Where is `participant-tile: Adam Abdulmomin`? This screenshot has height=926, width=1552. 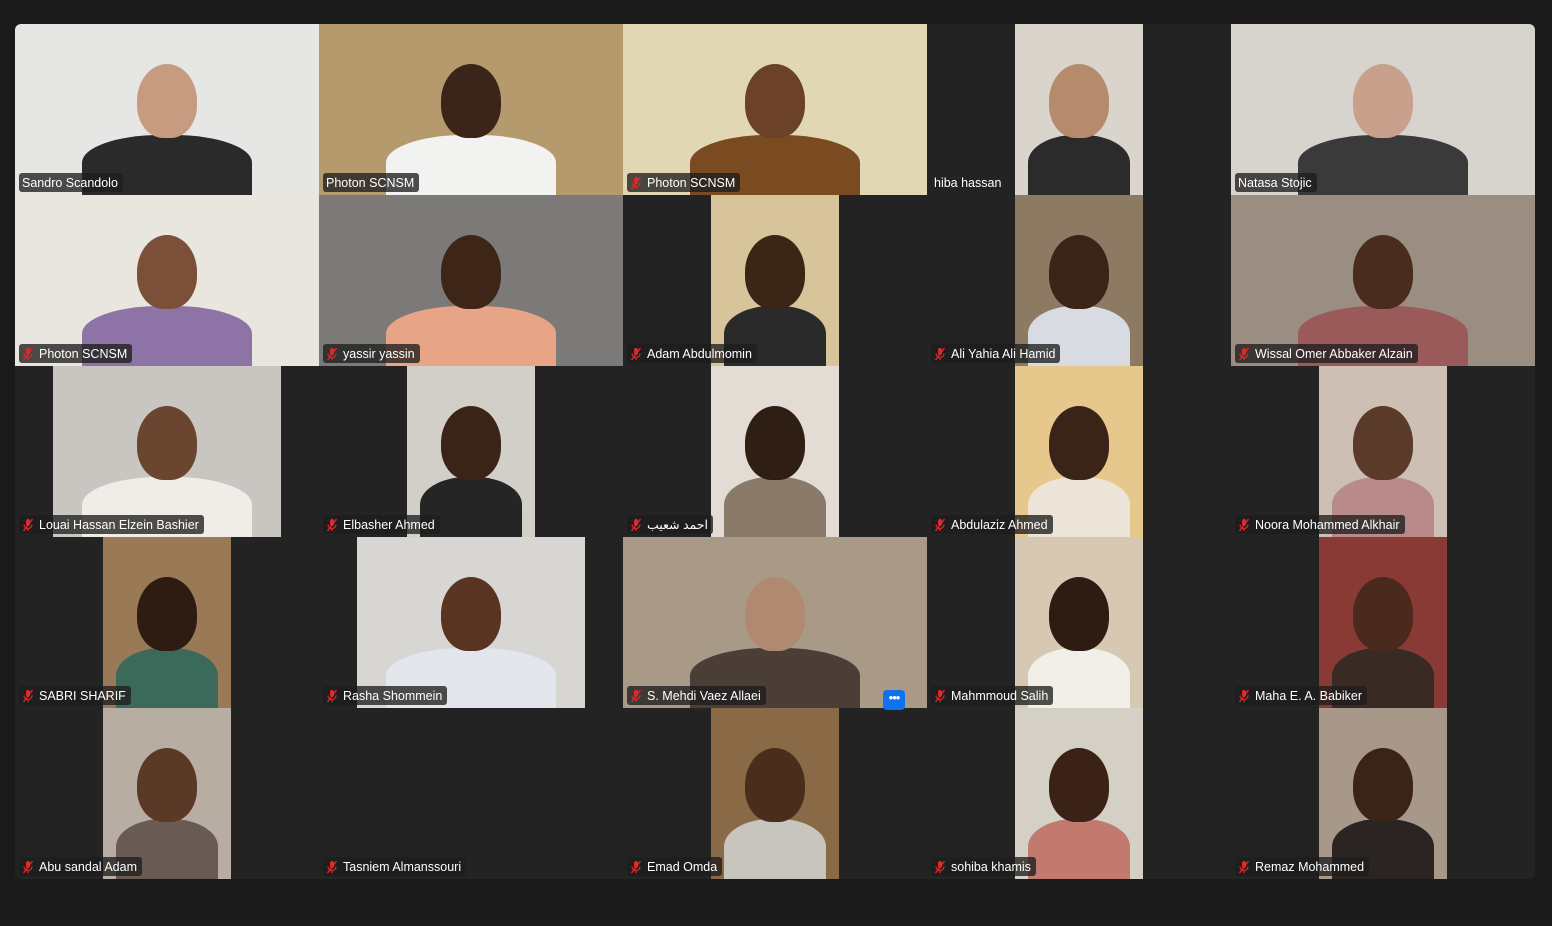
participant-tile: Adam Abdulmomin is located at coordinates (775, 280).